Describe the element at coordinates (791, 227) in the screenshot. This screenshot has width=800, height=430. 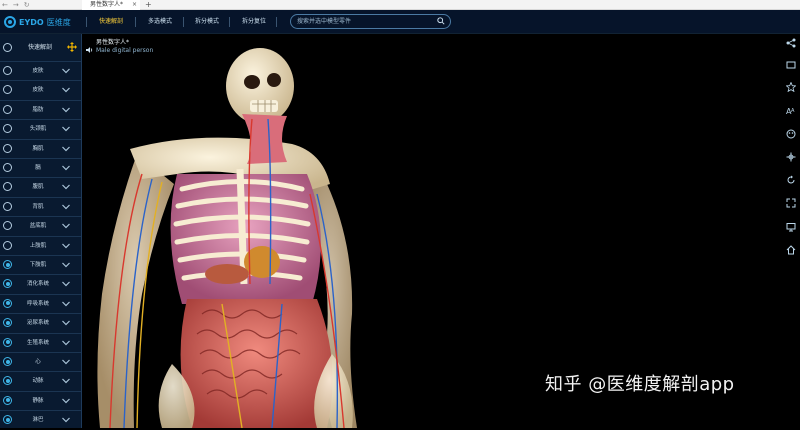
I see `monitor-icon` at that location.